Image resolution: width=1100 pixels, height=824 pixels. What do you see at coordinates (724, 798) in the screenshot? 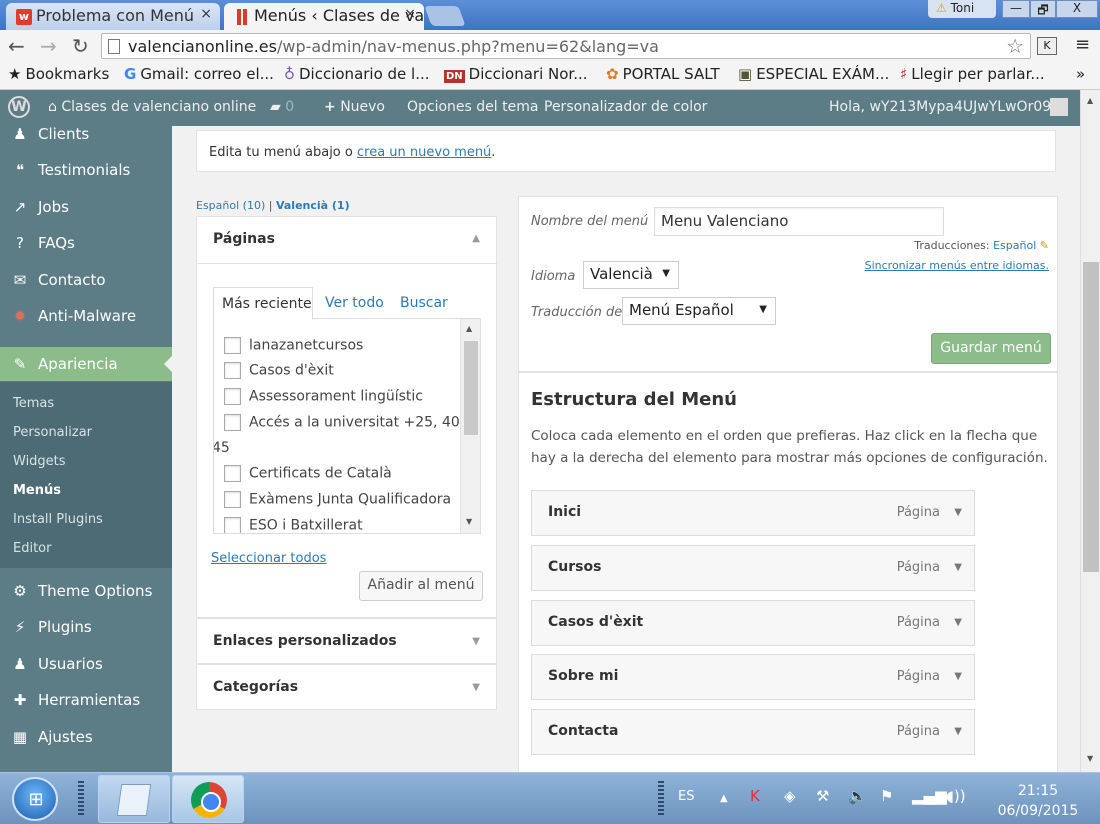
I see `show-hidden-icons-icon: ▲` at bounding box center [724, 798].